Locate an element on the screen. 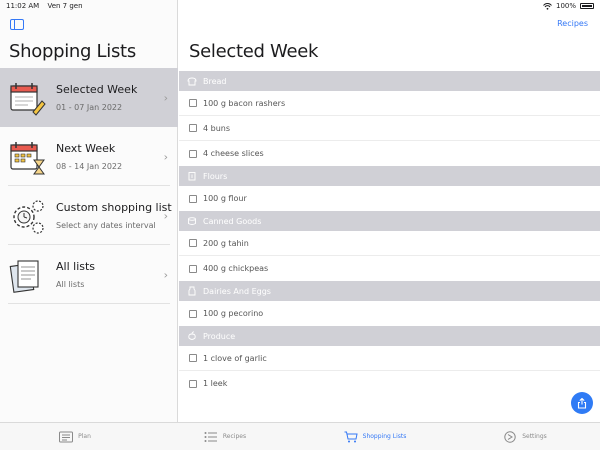 The width and height of the screenshot is (600, 450). share-button is located at coordinates (582, 403).